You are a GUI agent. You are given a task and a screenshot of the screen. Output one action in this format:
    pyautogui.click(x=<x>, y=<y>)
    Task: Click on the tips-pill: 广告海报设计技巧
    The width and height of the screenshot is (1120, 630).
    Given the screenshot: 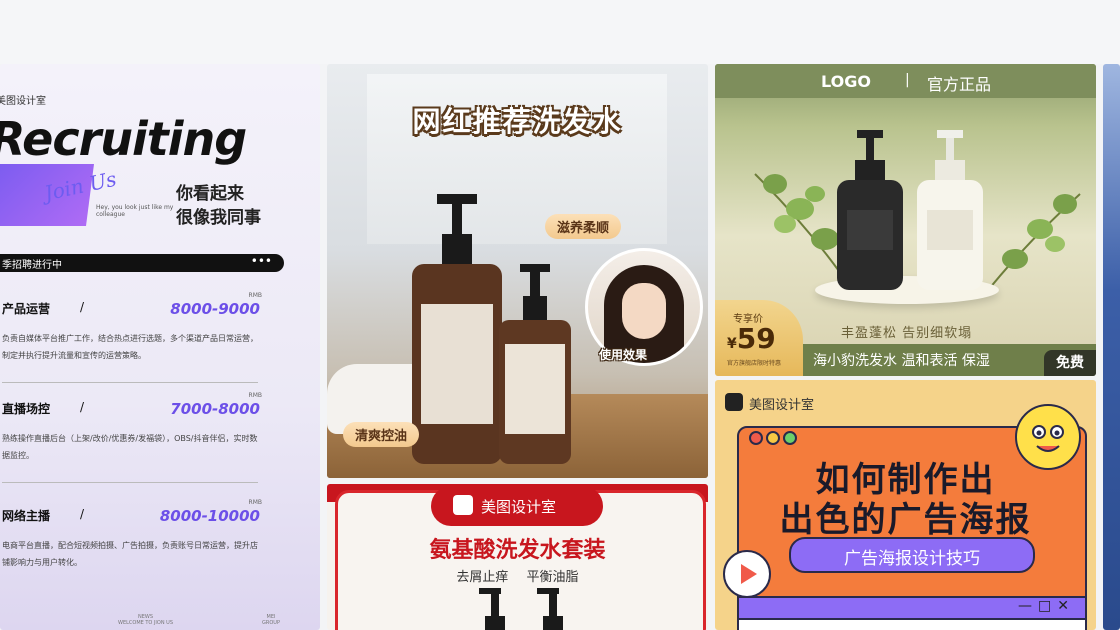 What is the action you would take?
    pyautogui.click(x=912, y=555)
    